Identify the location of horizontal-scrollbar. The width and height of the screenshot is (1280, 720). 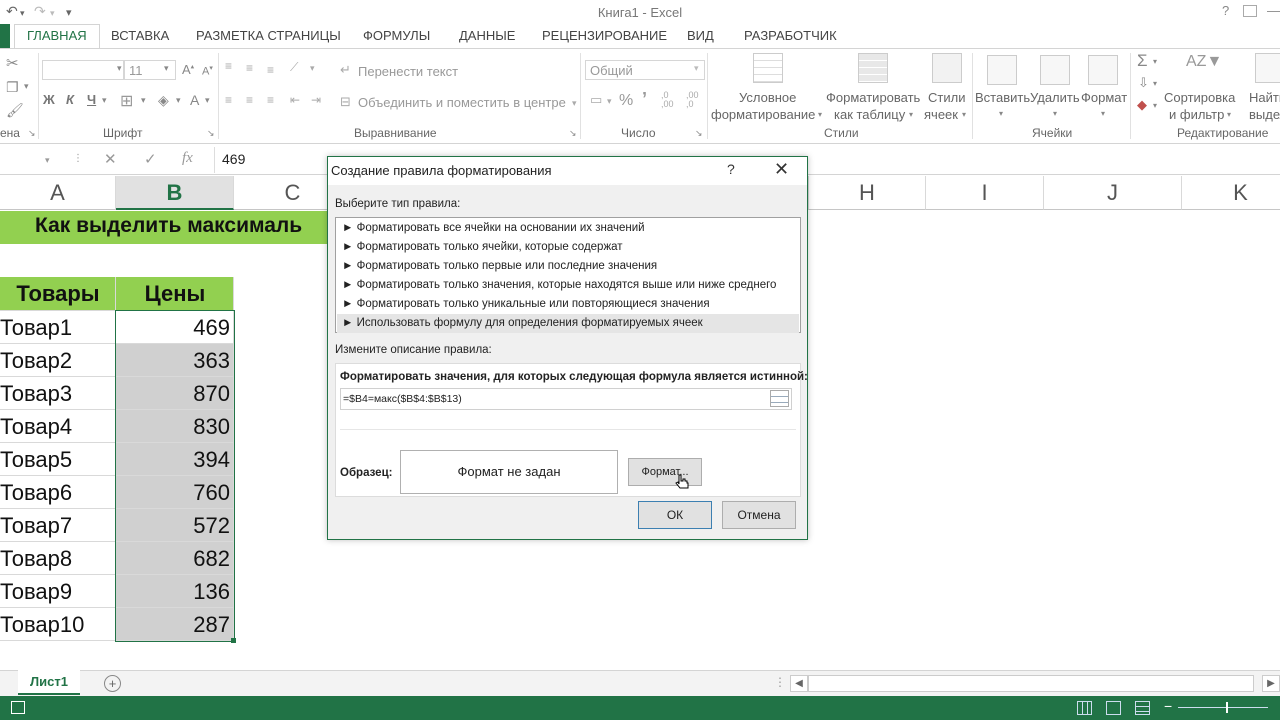
(1031, 683).